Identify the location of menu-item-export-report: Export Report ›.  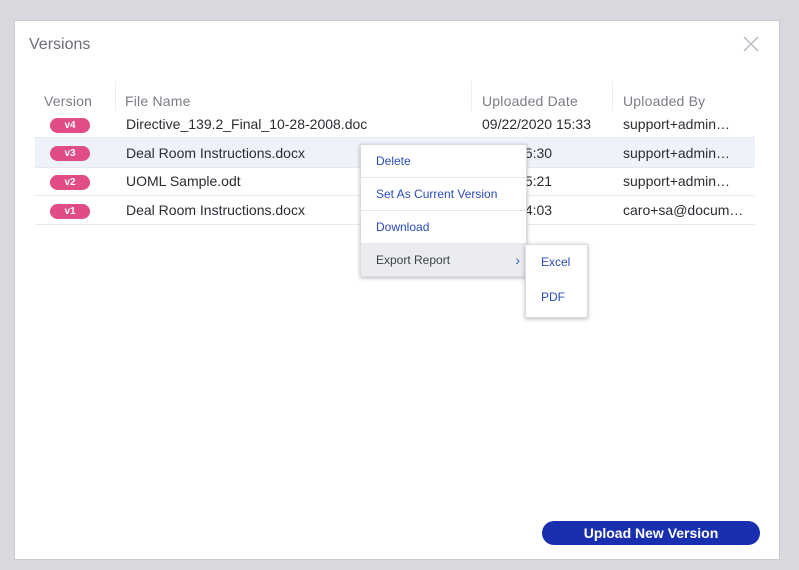
(443, 260).